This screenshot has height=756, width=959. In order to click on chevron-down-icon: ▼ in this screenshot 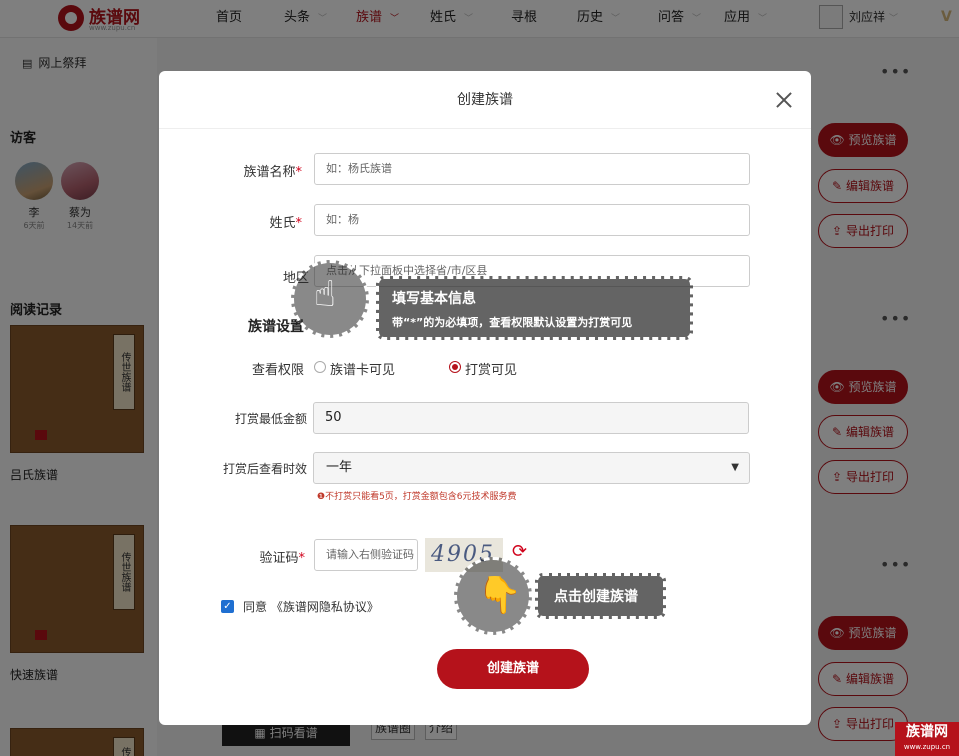, I will do `click(735, 467)`.